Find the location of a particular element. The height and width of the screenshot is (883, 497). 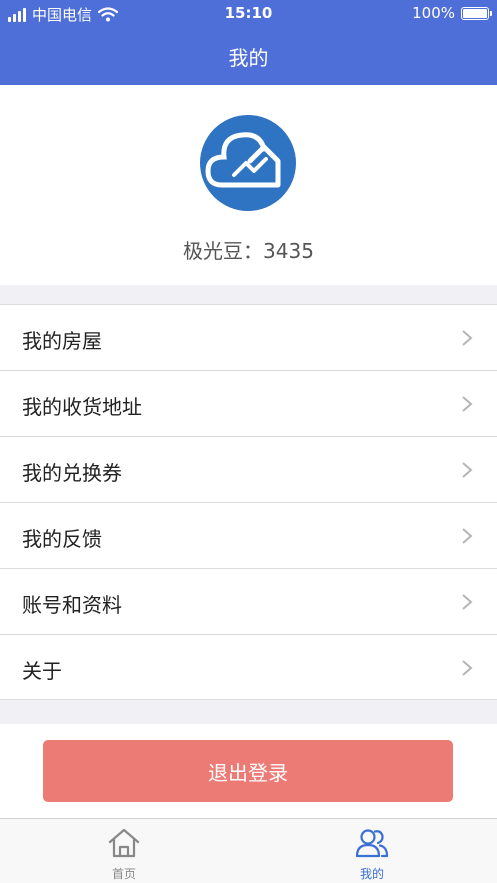

avatar is located at coordinates (248, 163).